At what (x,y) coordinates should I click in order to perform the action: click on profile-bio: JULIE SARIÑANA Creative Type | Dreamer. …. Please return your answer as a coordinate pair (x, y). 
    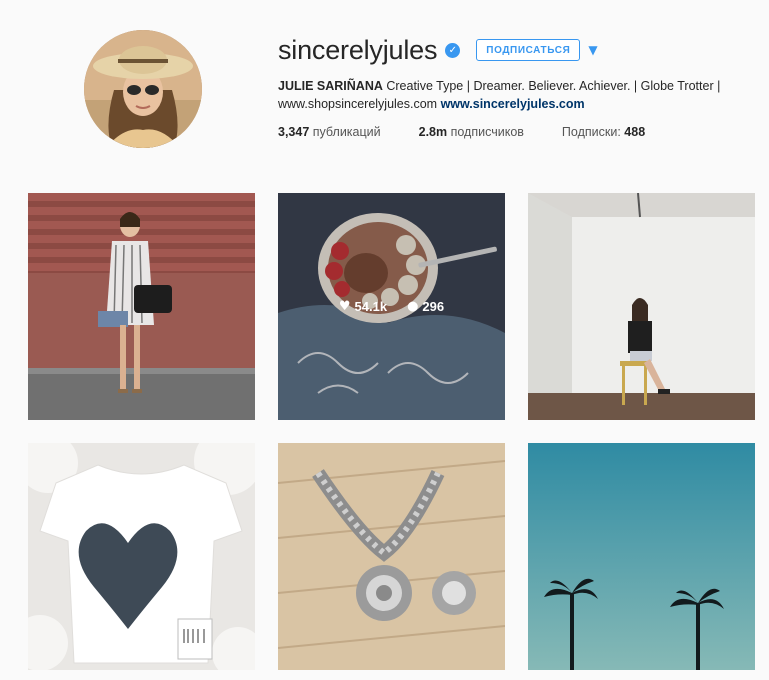
    Looking at the image, I should click on (518, 95).